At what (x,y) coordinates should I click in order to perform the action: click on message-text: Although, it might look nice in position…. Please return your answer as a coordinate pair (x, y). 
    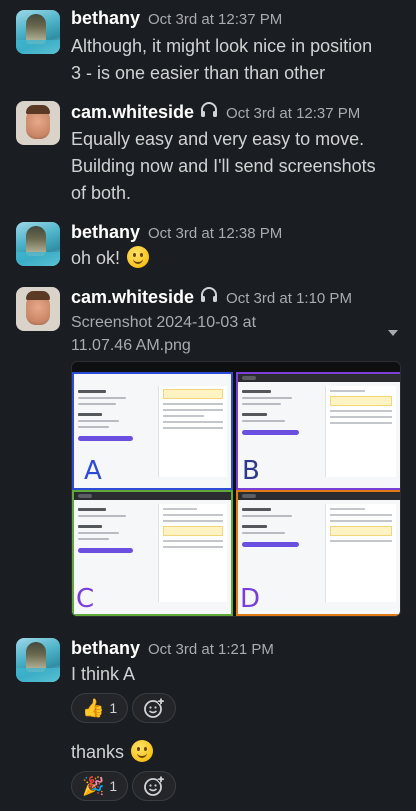
    Looking at the image, I should click on (236, 60).